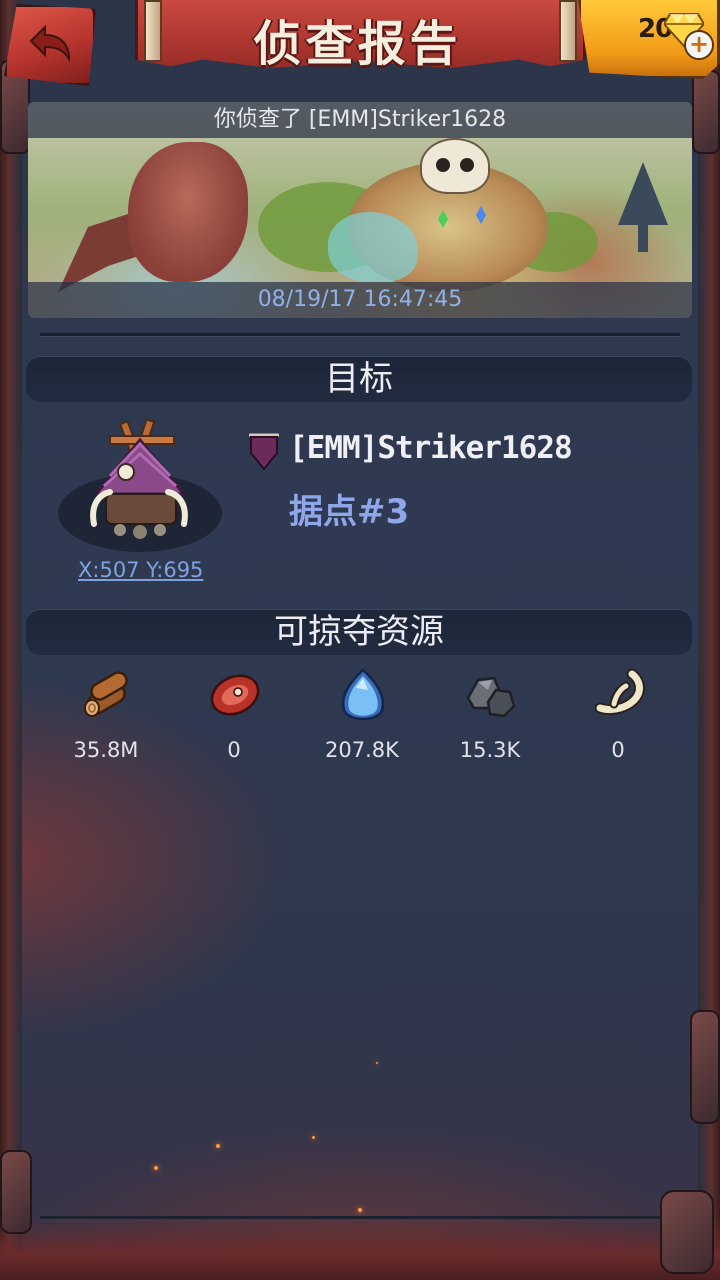 Image resolution: width=720 pixels, height=1280 pixels. I want to click on resource-wood: 35.8M, so click(106, 713).